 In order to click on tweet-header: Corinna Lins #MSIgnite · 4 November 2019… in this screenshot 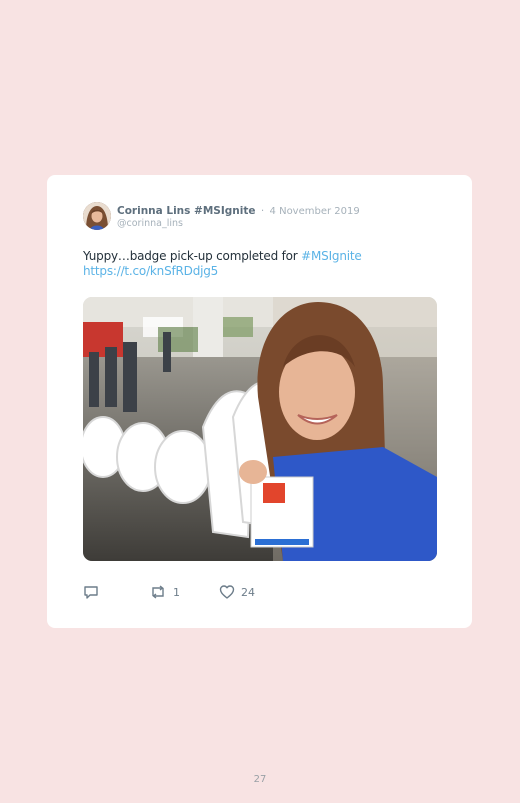, I will do `click(263, 217)`.